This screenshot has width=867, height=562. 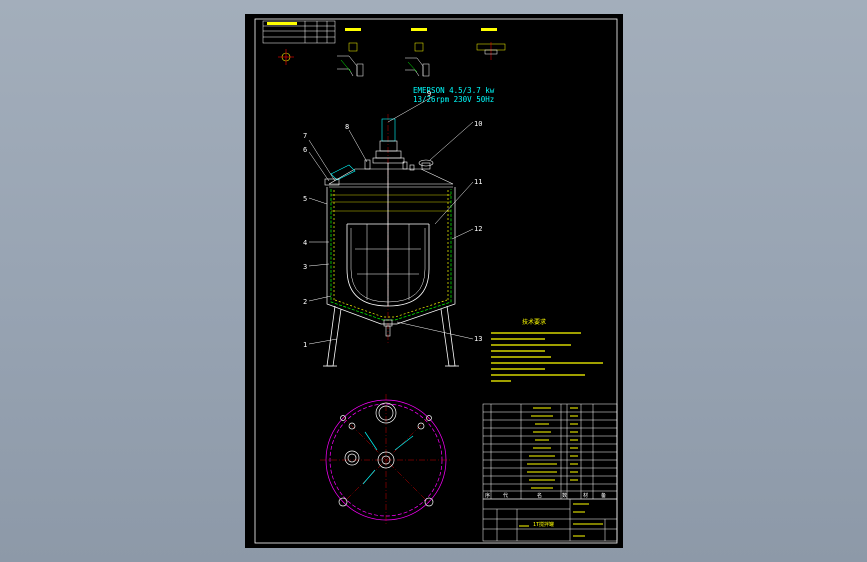 I want to click on tank-shell, so click(x=391, y=256).